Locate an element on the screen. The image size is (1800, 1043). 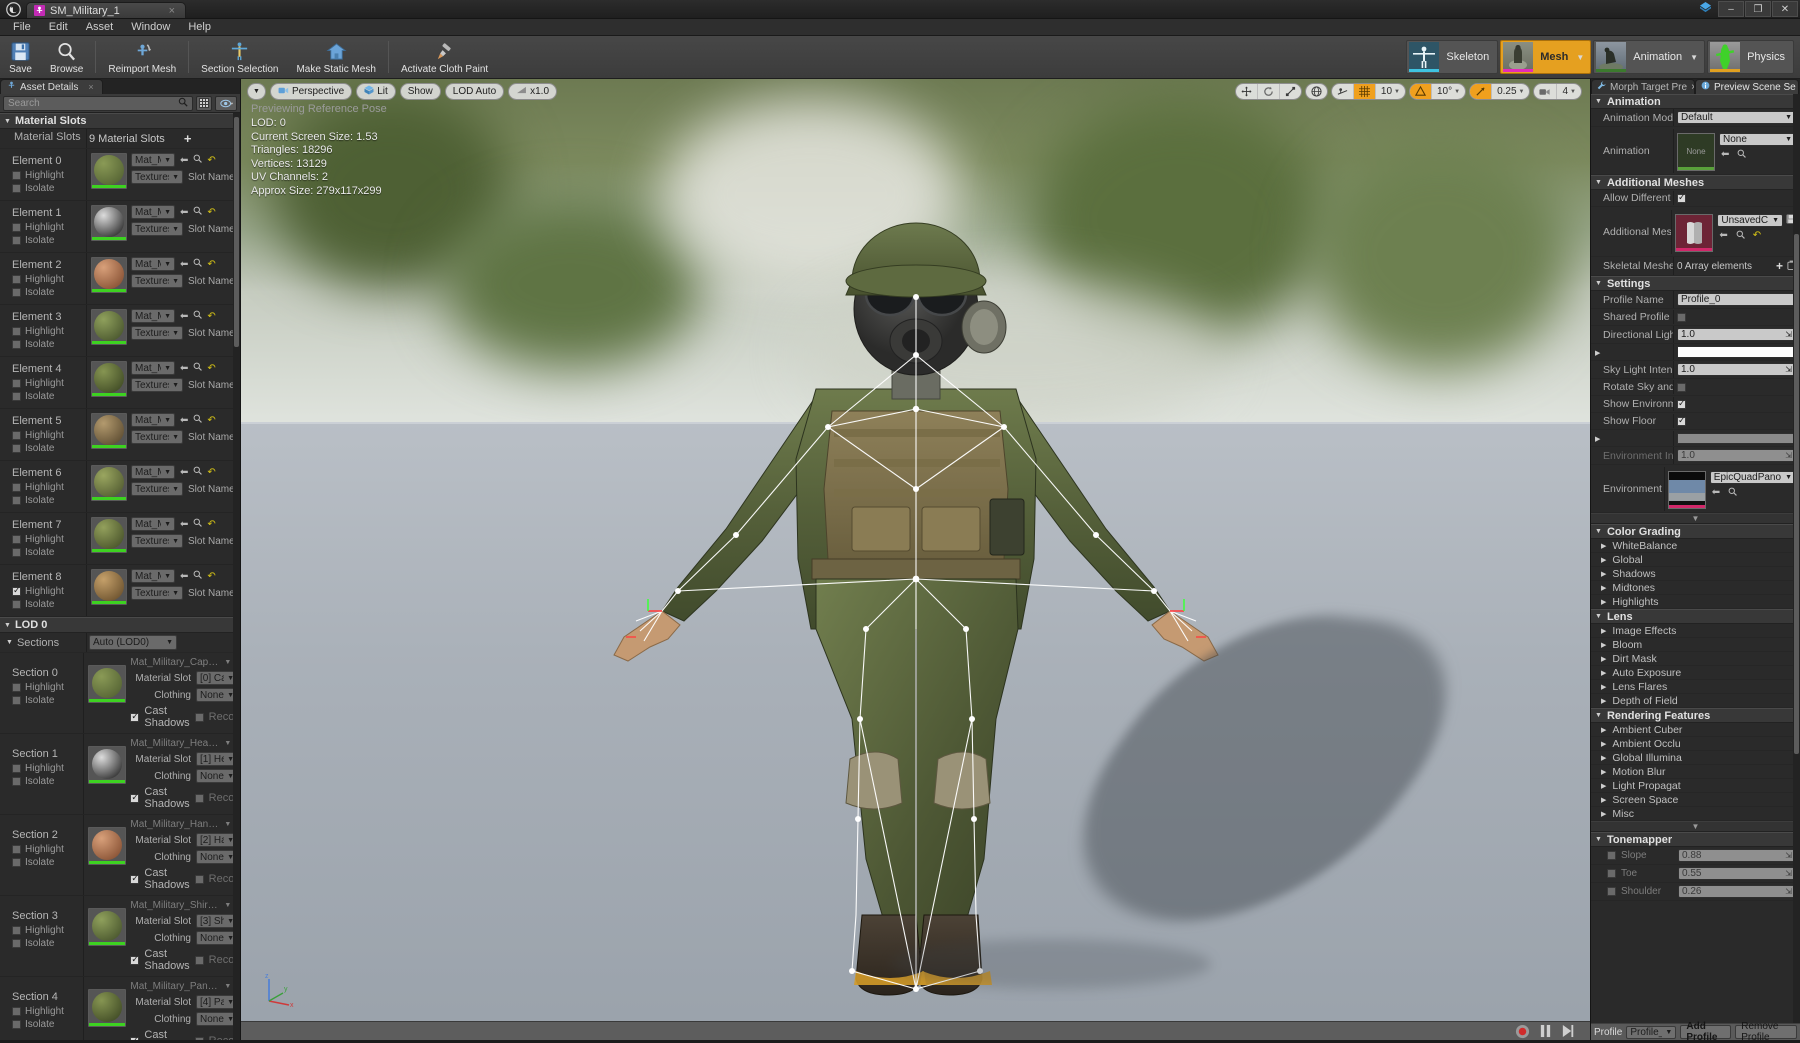
setting-number-input: 1.0 ⇲ is located at coordinates (1736, 369).